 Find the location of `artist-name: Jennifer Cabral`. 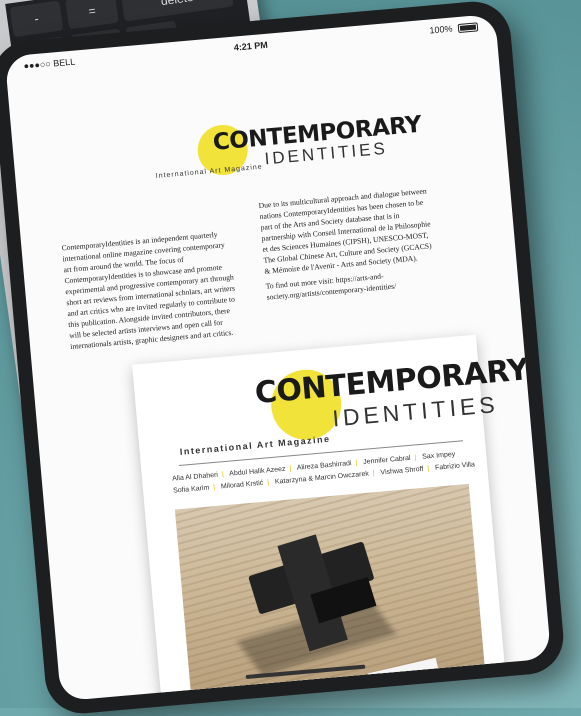

artist-name: Jennifer Cabral is located at coordinates (386, 460).